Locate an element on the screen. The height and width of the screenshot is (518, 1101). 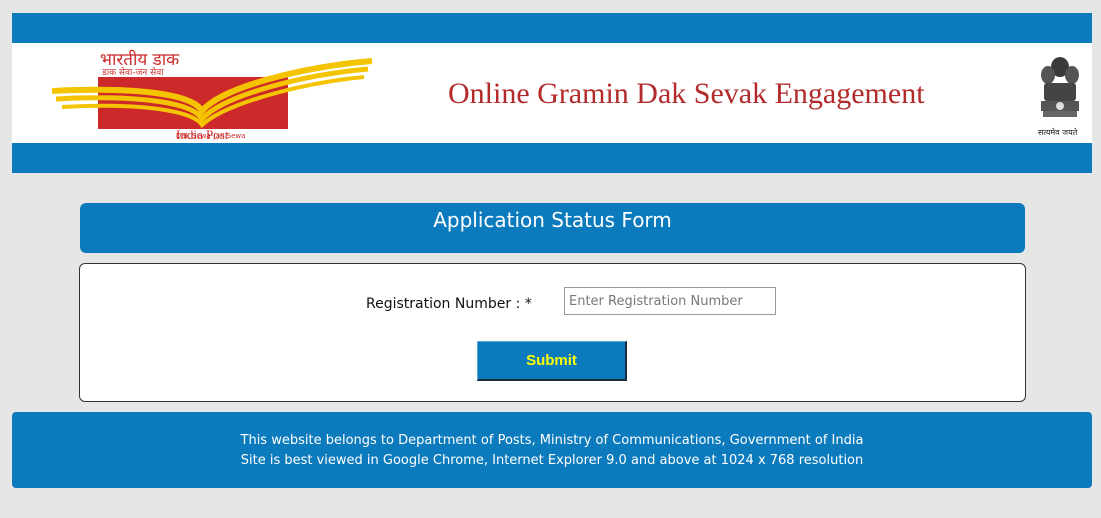
site-title: Online Gramin Dak Sevak Engagement is located at coordinates (686, 93).